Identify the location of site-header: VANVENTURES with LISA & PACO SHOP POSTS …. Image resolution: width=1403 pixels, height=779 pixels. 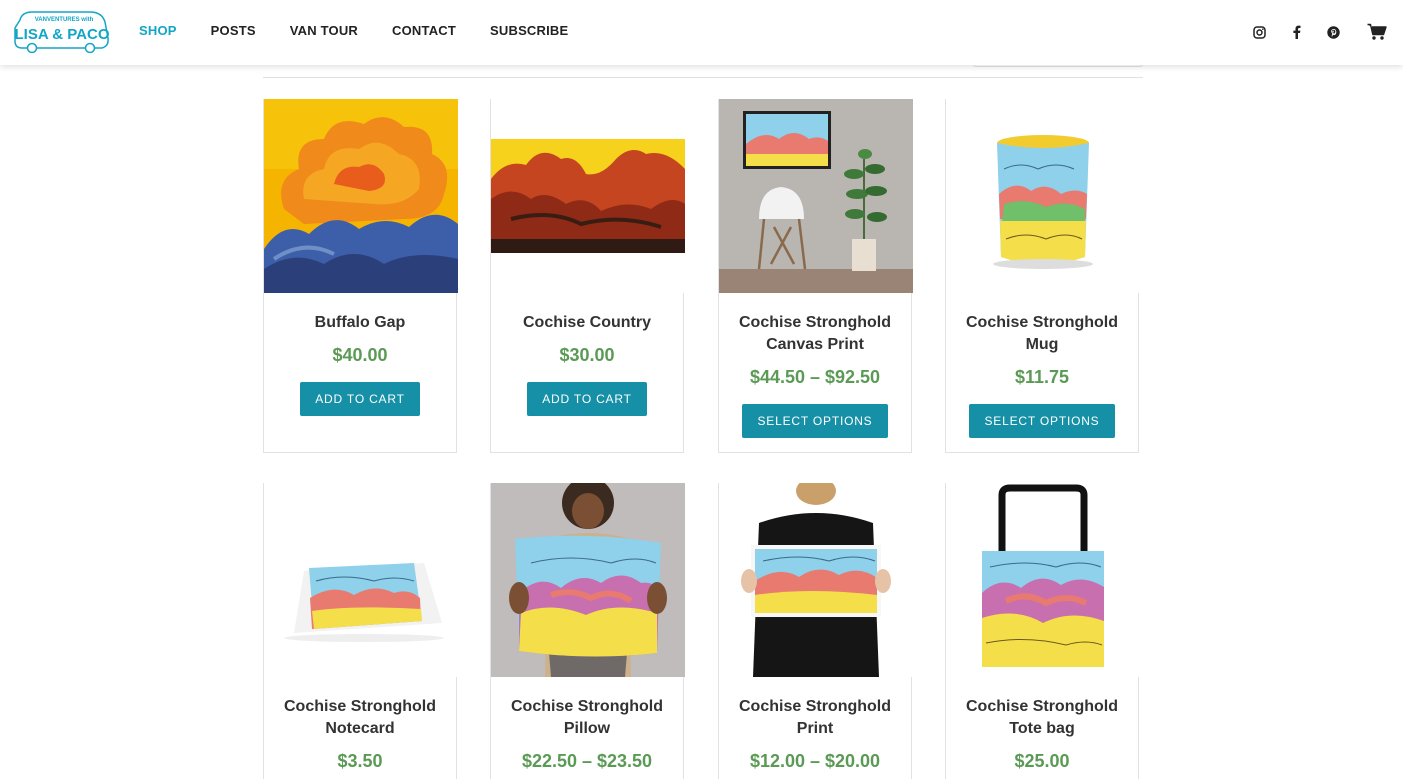
(701, 32).